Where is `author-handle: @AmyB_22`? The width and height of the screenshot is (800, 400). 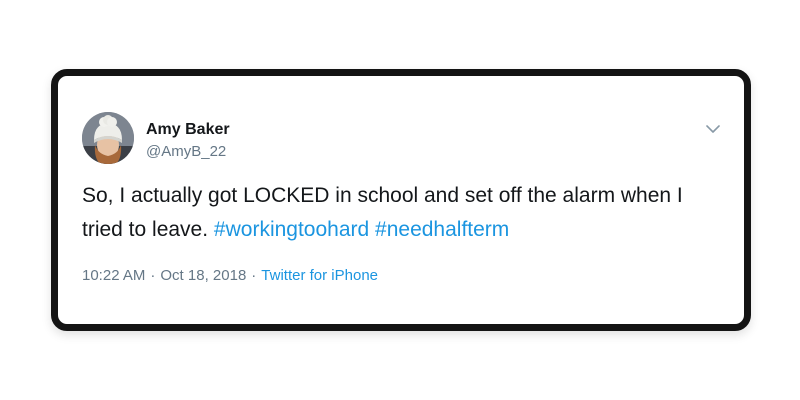
author-handle: @AmyB_22 is located at coordinates (188, 152).